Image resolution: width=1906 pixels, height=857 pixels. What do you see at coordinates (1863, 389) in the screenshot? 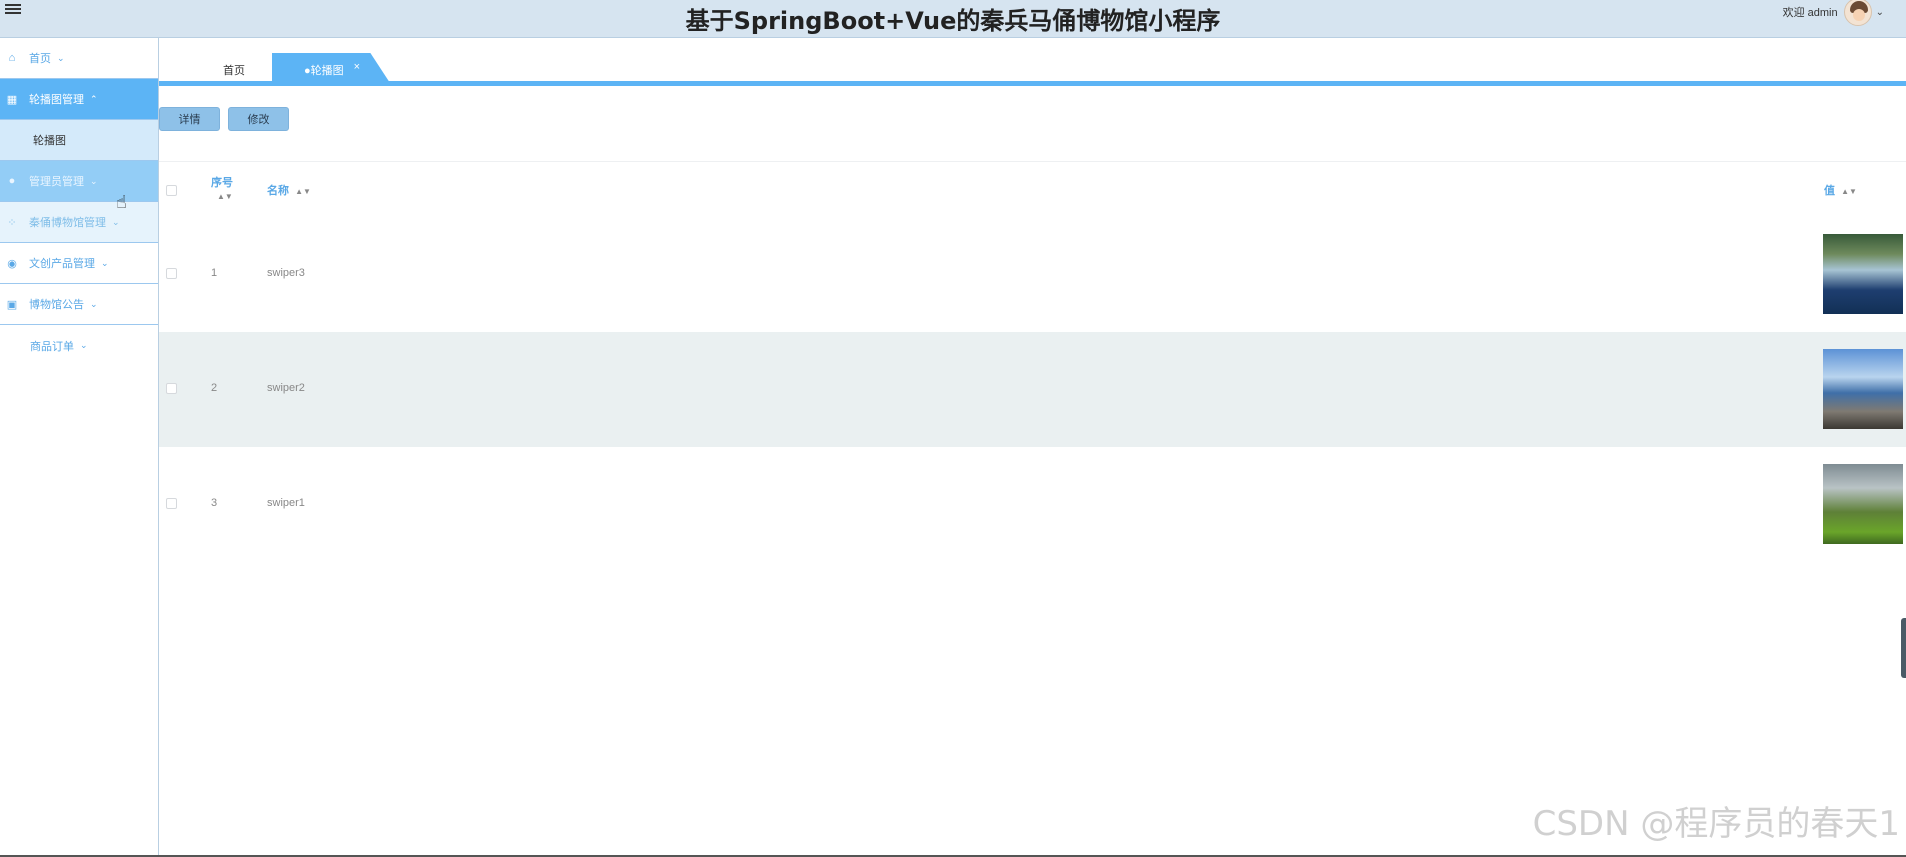
I see `lake-image` at bounding box center [1863, 389].